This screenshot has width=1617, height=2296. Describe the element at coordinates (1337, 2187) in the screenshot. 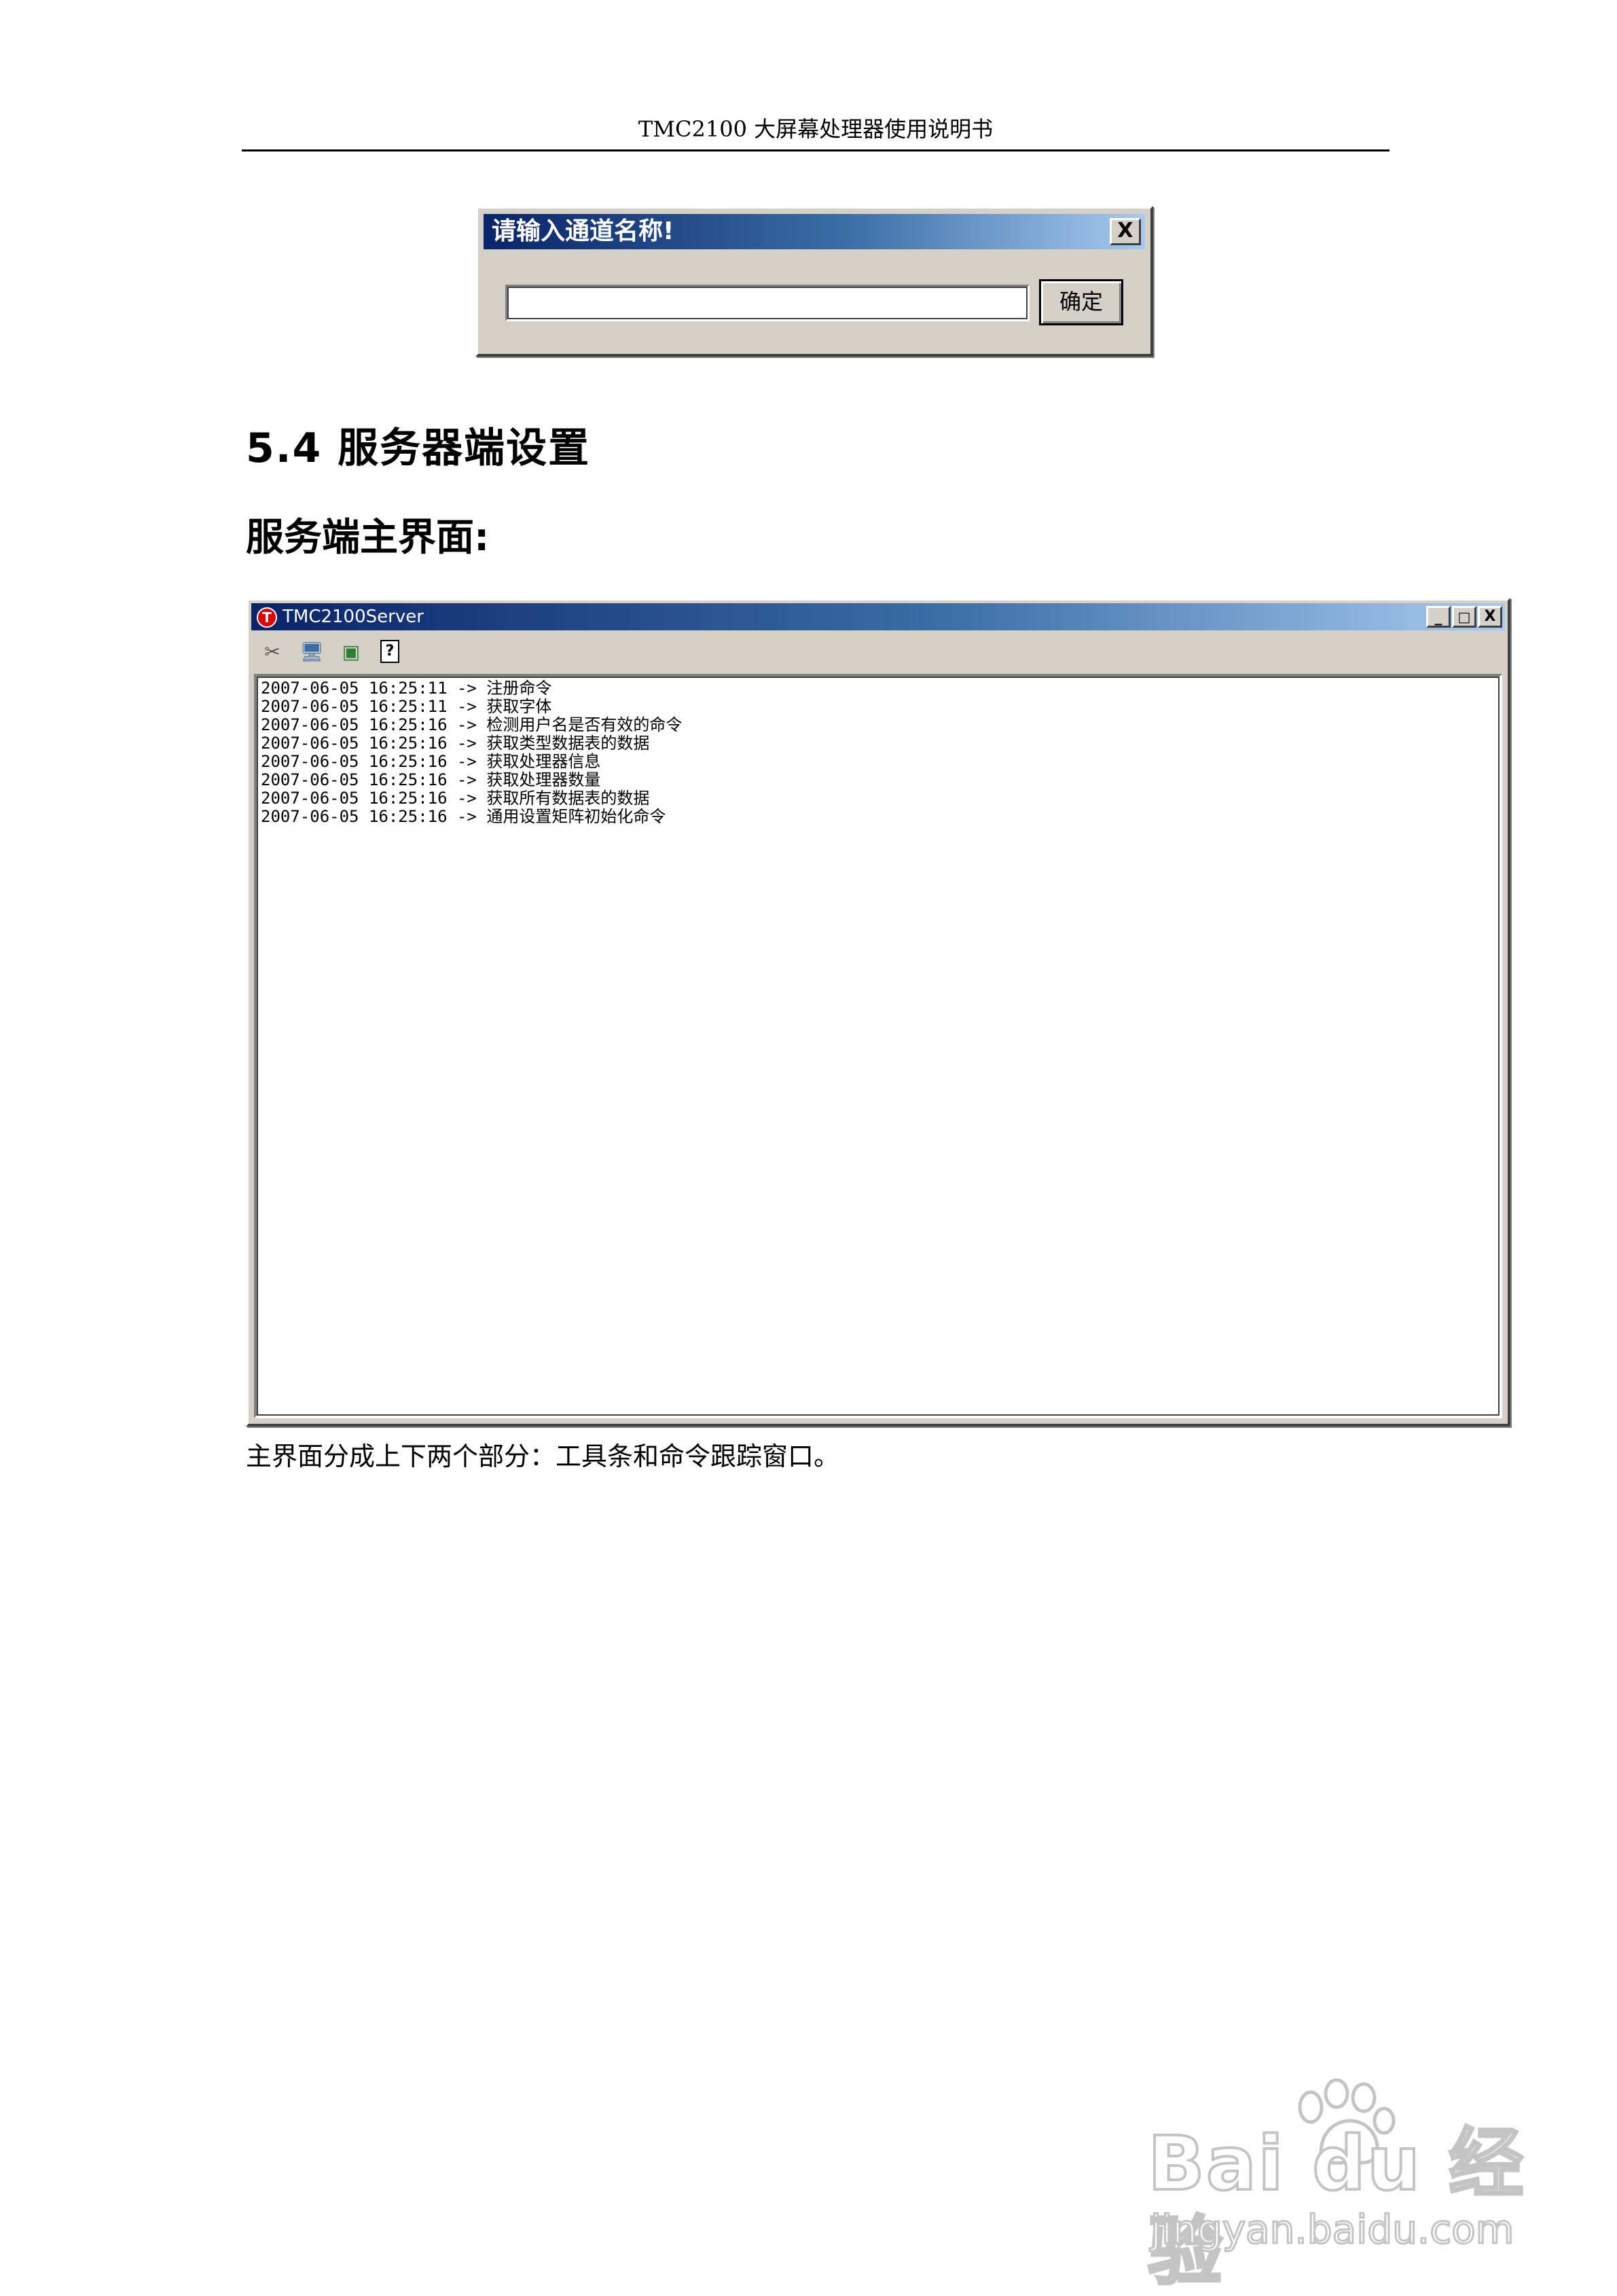

I see `watermark: Bai du 经验 jingyan.baidu.com` at that location.